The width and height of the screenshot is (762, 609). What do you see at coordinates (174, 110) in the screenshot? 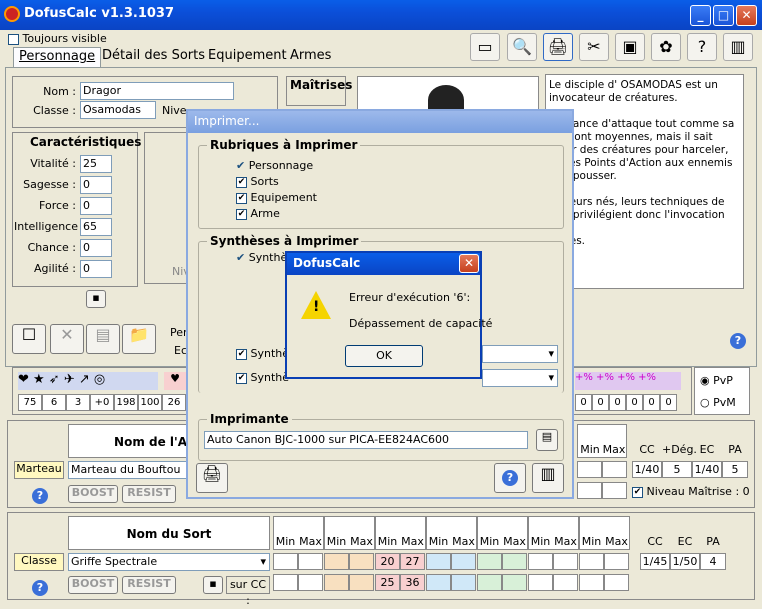
I see `level-label: Nive` at bounding box center [174, 110].